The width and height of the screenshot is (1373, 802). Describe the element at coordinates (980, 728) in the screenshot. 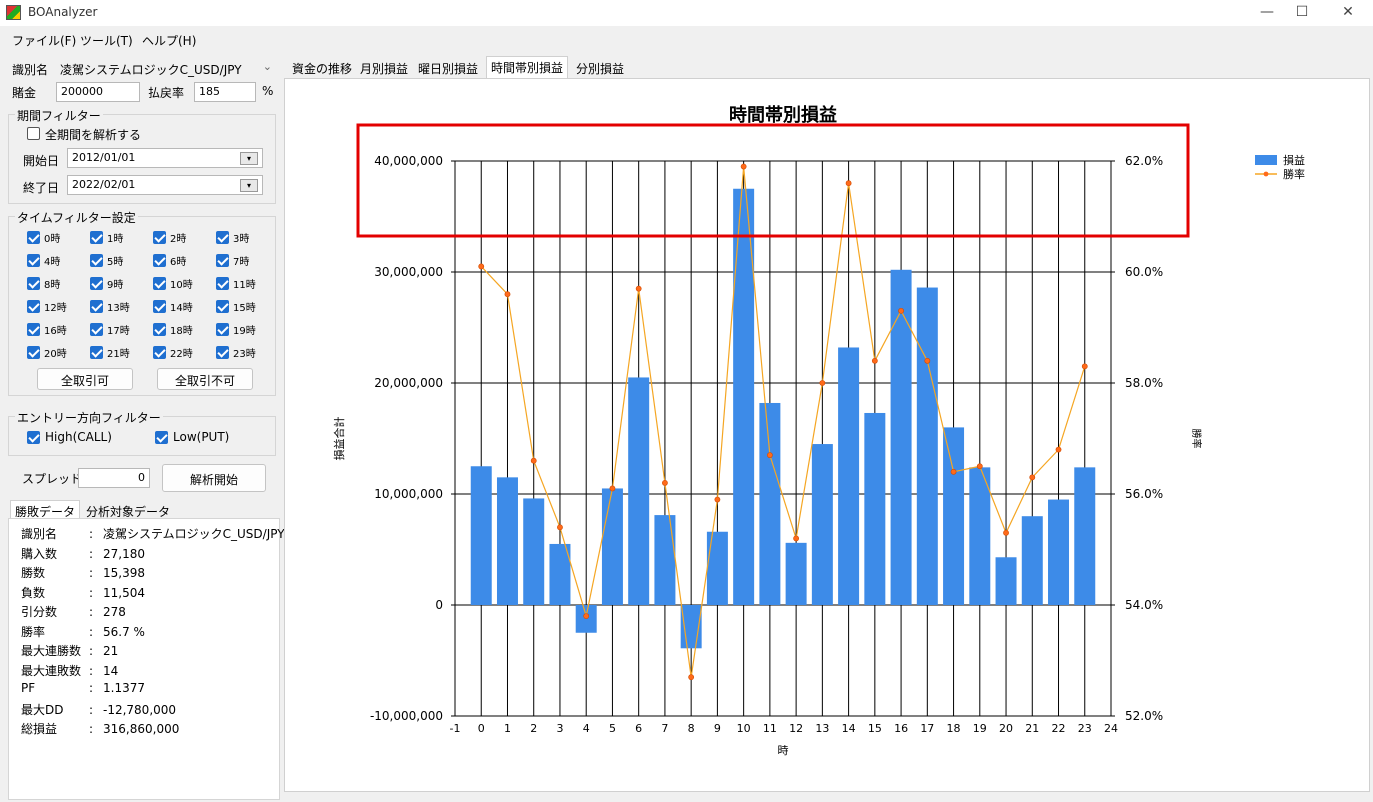

I see `x-tick-label: 19` at that location.